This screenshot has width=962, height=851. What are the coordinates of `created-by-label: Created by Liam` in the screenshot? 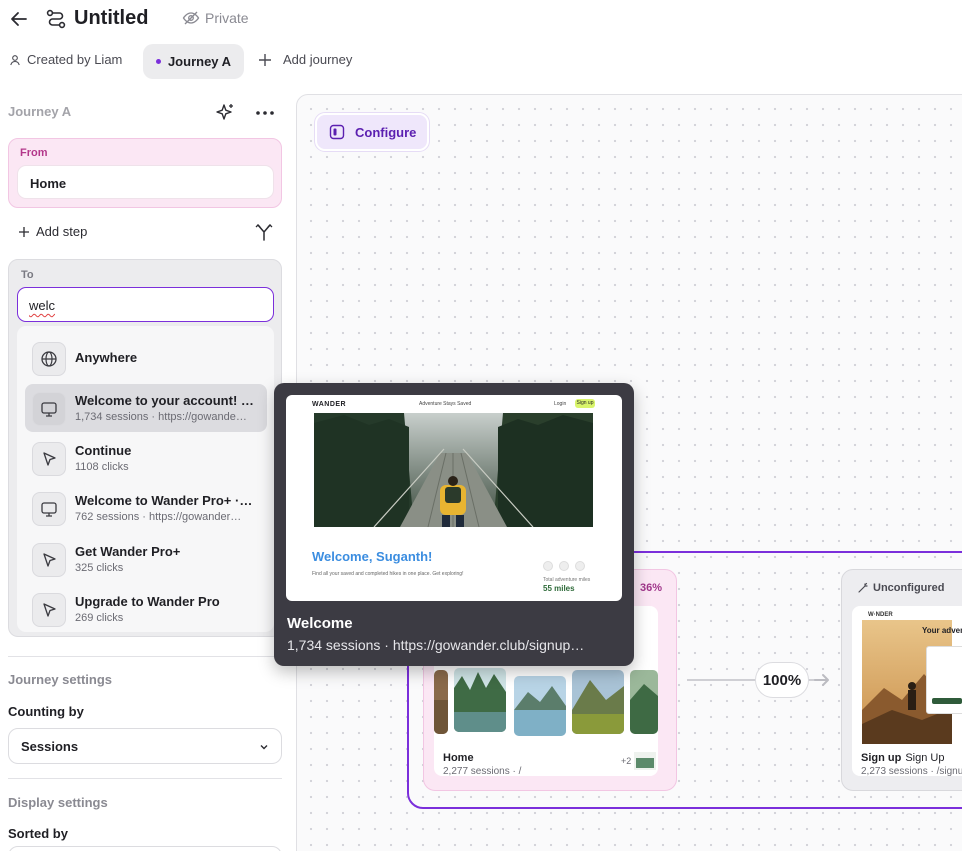 It's located at (75, 59).